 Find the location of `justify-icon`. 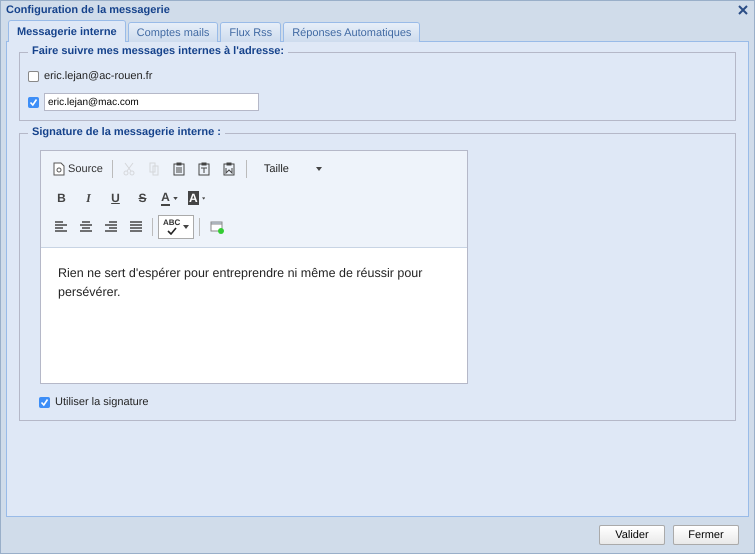

justify-icon is located at coordinates (135, 227).